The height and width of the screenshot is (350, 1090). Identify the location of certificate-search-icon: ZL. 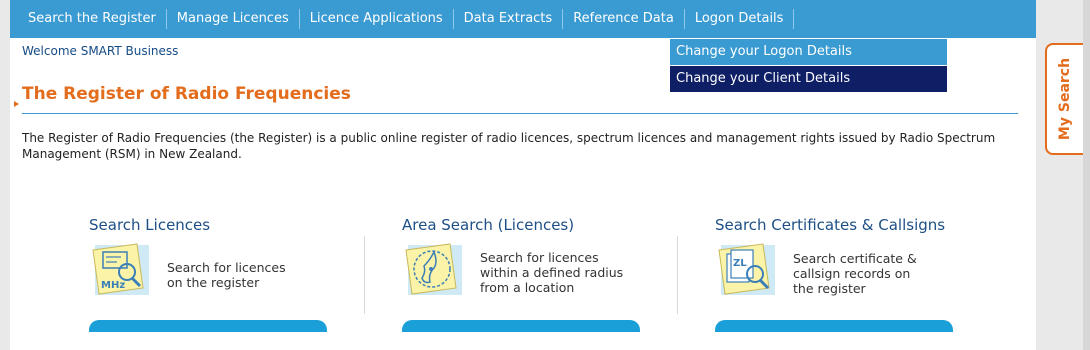
(747, 270).